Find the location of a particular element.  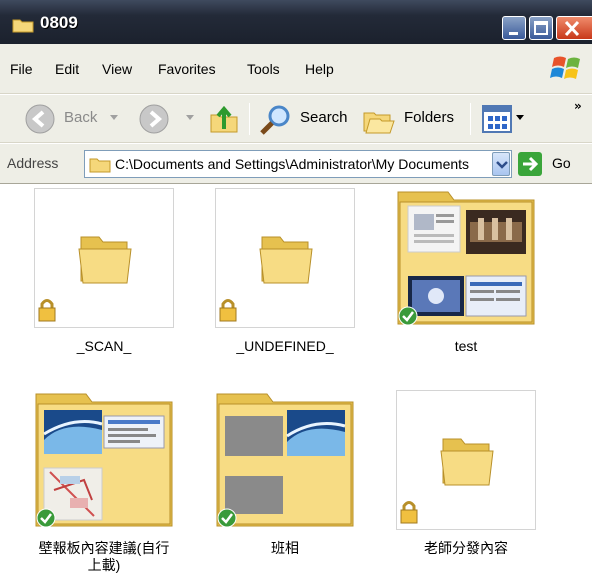

forward-dropdown-icon is located at coordinates (190, 118).